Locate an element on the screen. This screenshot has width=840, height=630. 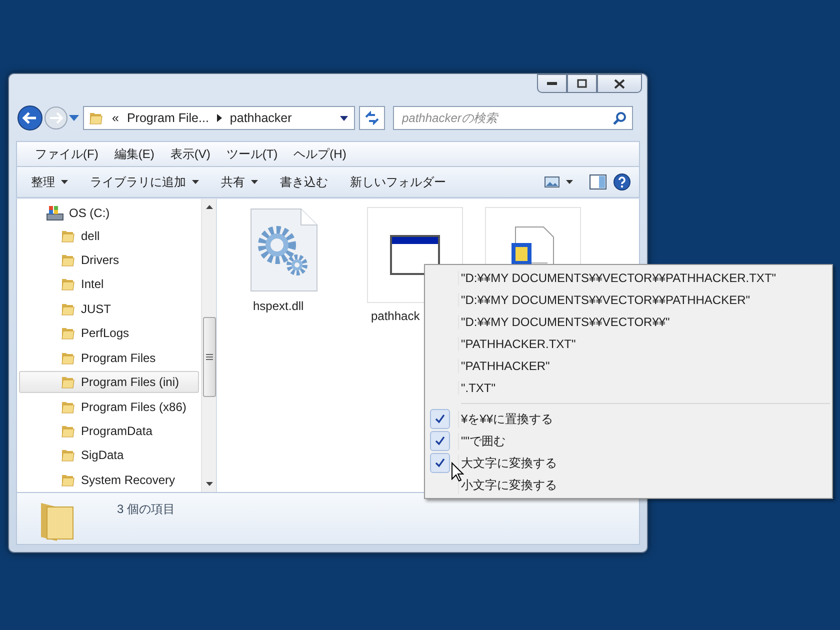
maximize-button is located at coordinates (582, 83).